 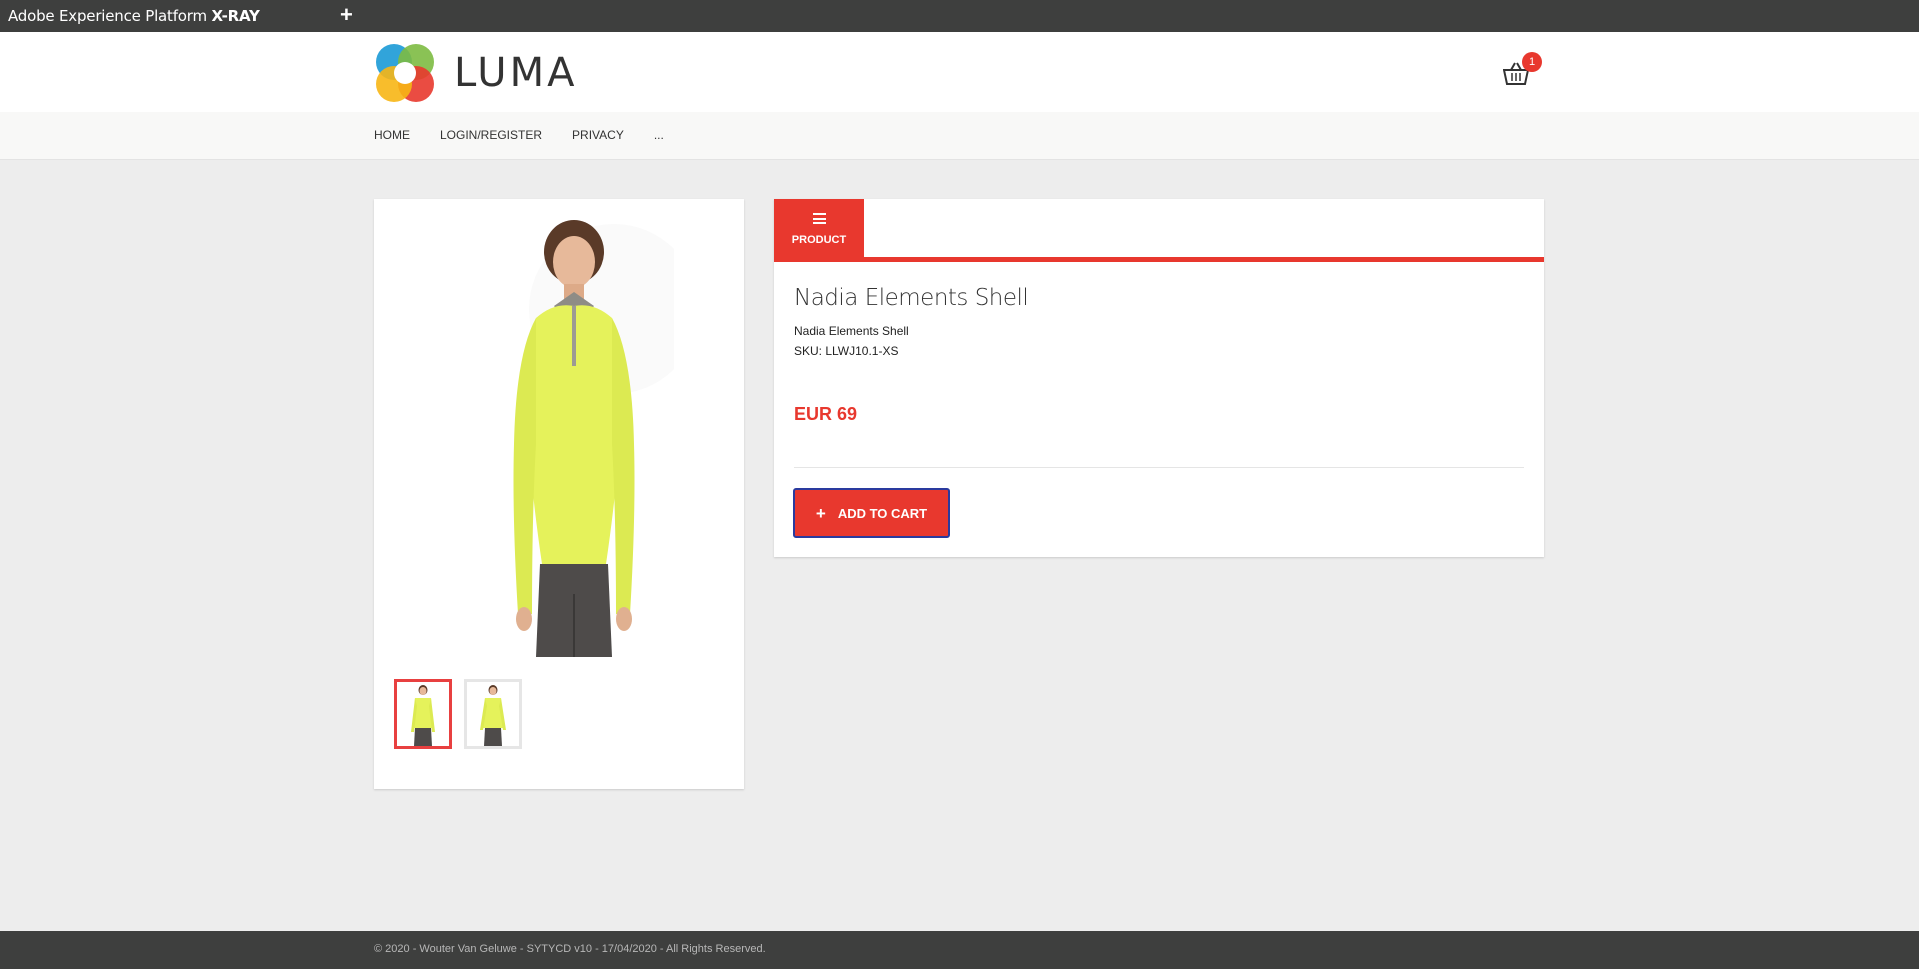 I want to click on cart-count-badge: 1, so click(x=1532, y=62).